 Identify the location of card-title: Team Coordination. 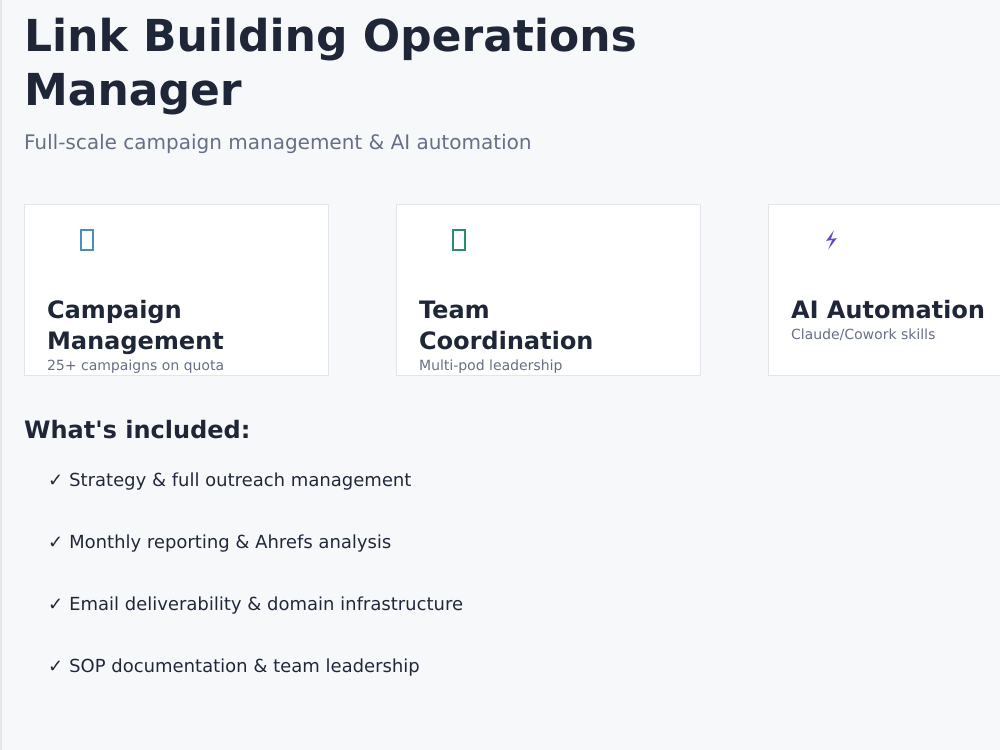
(506, 326).